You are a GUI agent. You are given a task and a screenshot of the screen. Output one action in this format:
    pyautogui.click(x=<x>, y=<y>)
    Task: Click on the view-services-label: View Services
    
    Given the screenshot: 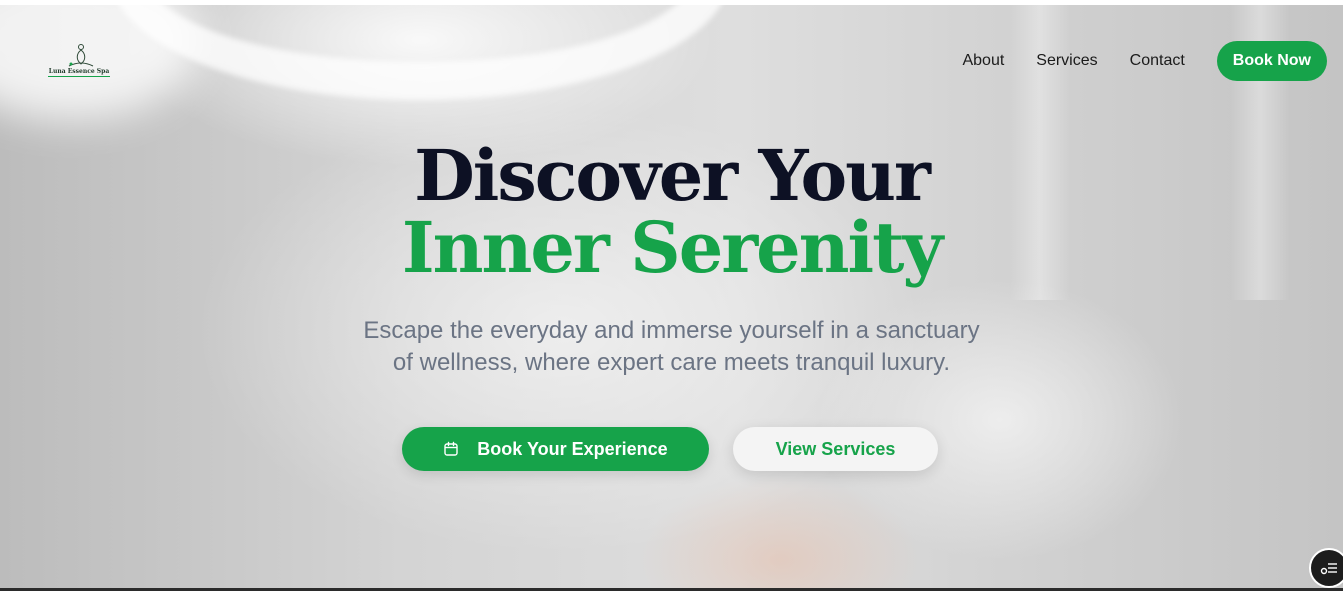 What is the action you would take?
    pyautogui.click(x=835, y=448)
    